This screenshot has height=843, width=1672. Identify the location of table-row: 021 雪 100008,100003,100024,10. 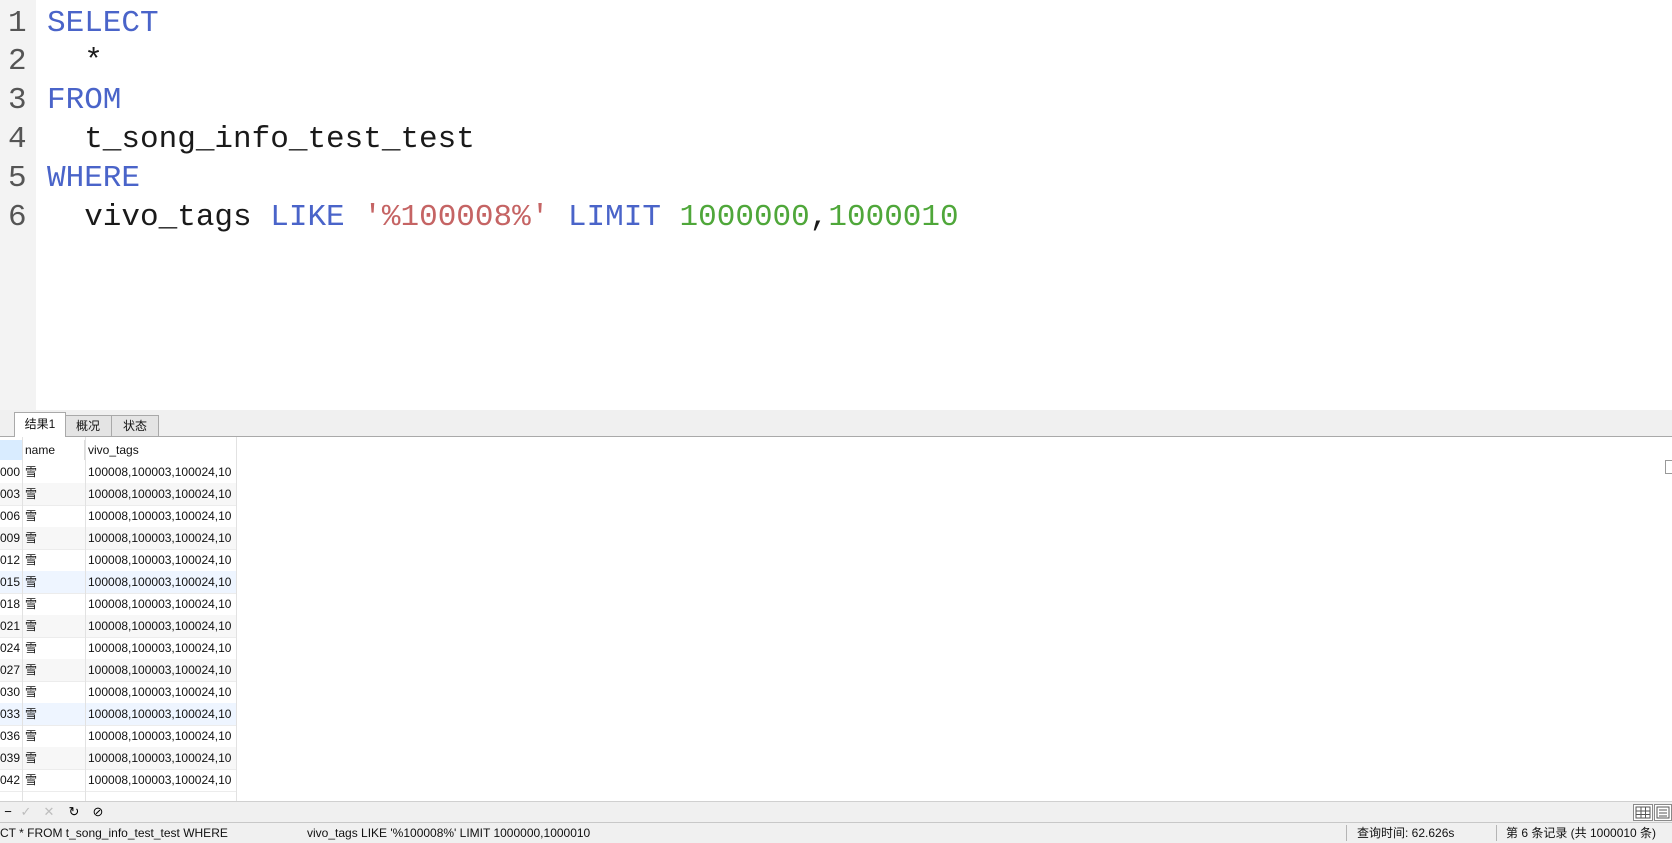
(118, 626).